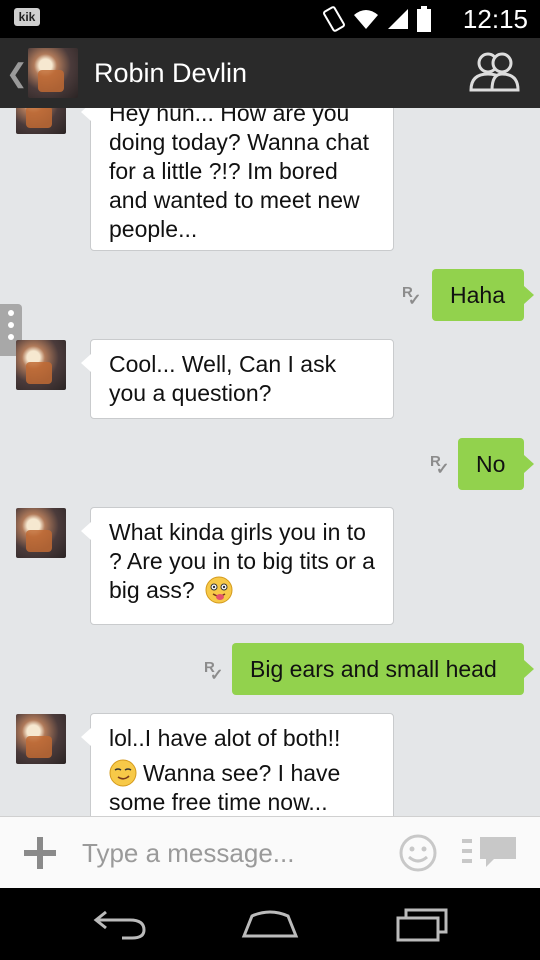 The image size is (540, 960). I want to click on message-text: Haha, so click(477, 295).